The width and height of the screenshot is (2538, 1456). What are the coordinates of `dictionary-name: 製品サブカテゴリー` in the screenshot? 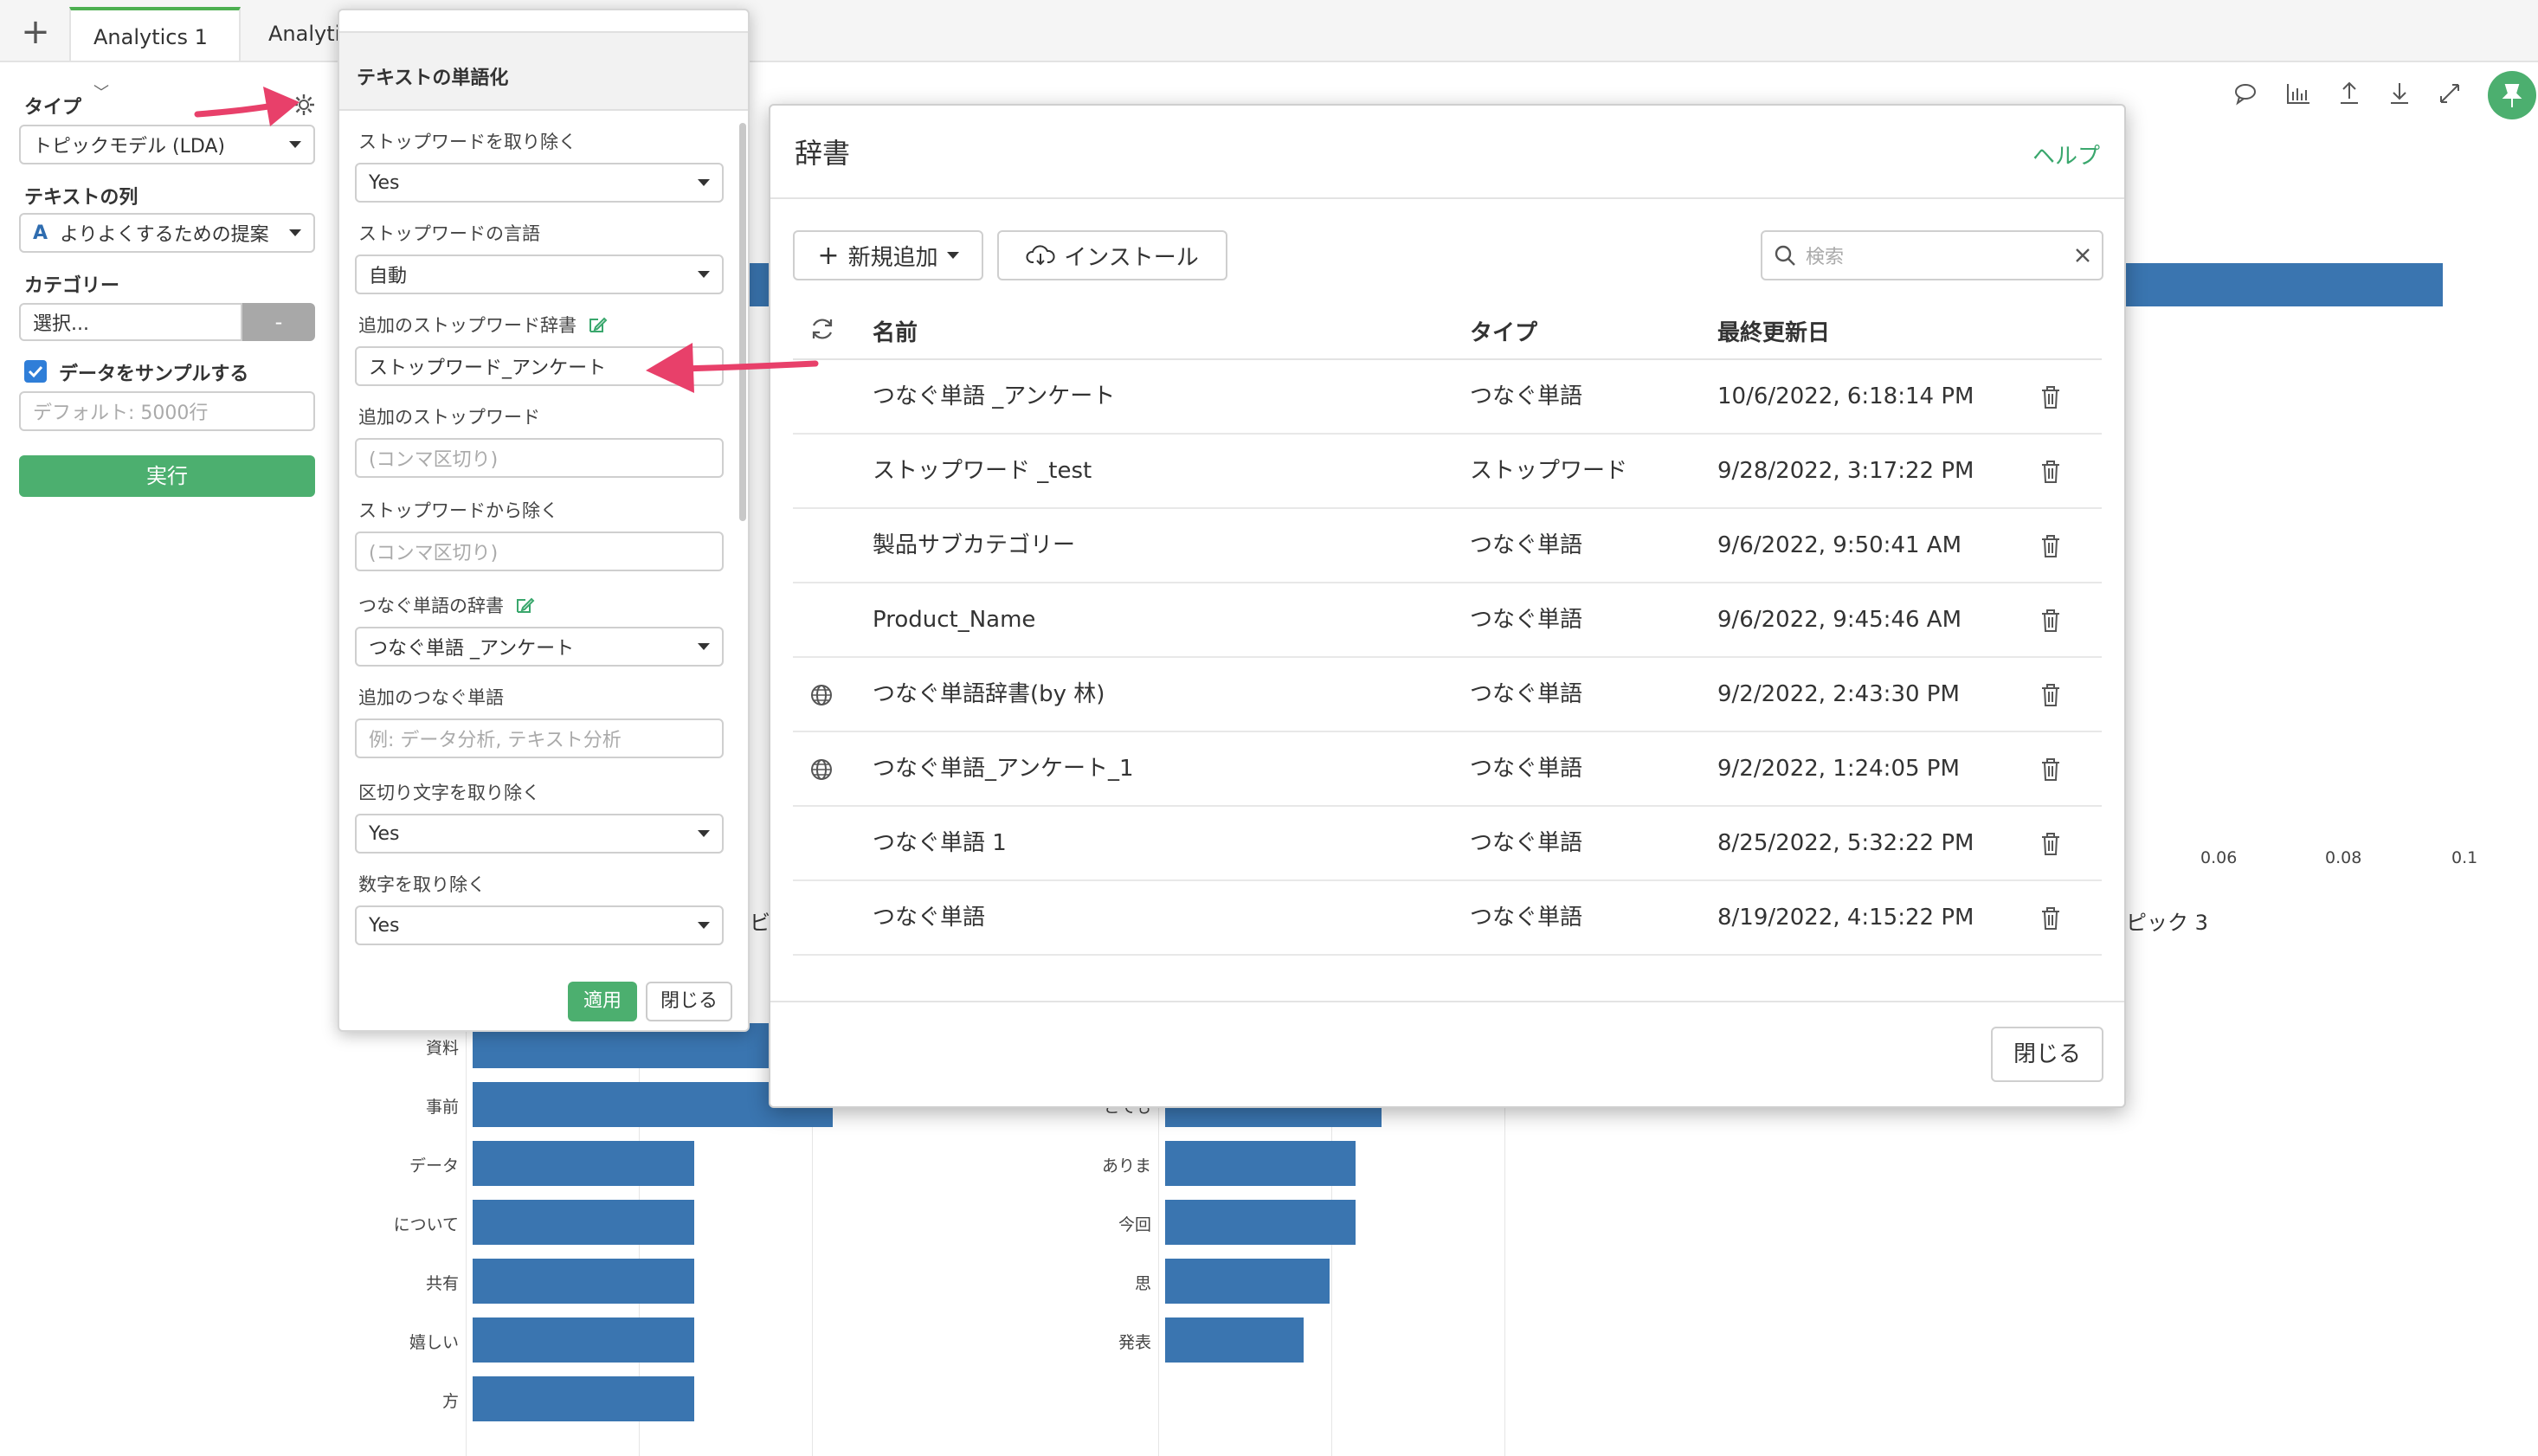 It's located at (974, 545).